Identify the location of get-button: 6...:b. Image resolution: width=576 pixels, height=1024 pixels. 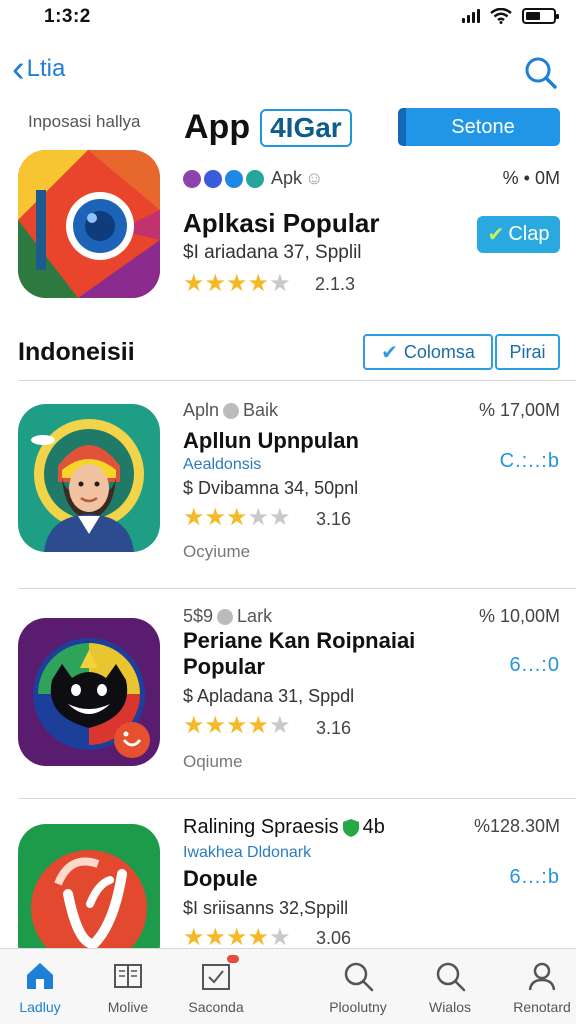
(535, 877).